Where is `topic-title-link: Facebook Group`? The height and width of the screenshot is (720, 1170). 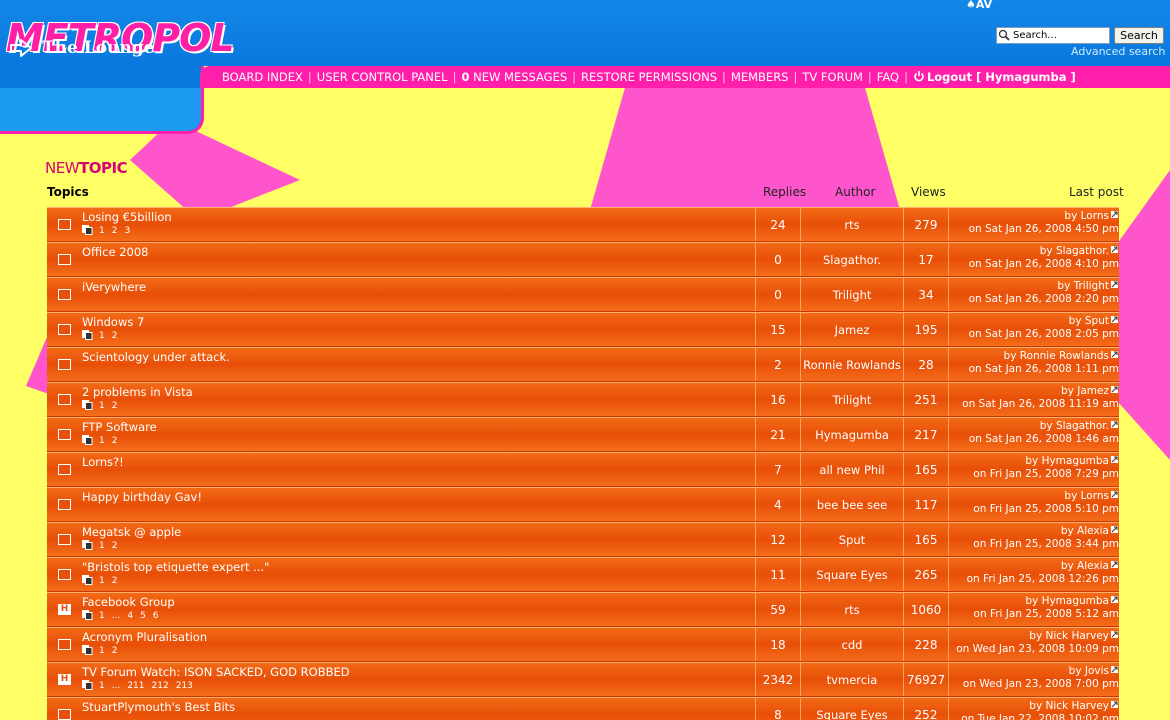
topic-title-link: Facebook Group is located at coordinates (128, 602).